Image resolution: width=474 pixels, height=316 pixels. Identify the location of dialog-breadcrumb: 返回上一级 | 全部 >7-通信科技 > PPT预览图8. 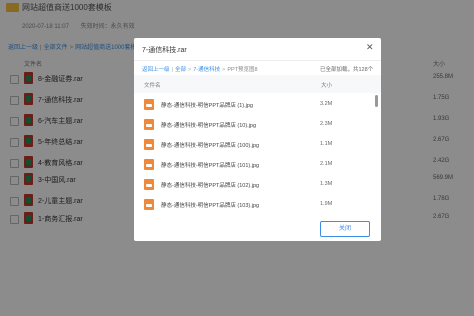
(200, 70).